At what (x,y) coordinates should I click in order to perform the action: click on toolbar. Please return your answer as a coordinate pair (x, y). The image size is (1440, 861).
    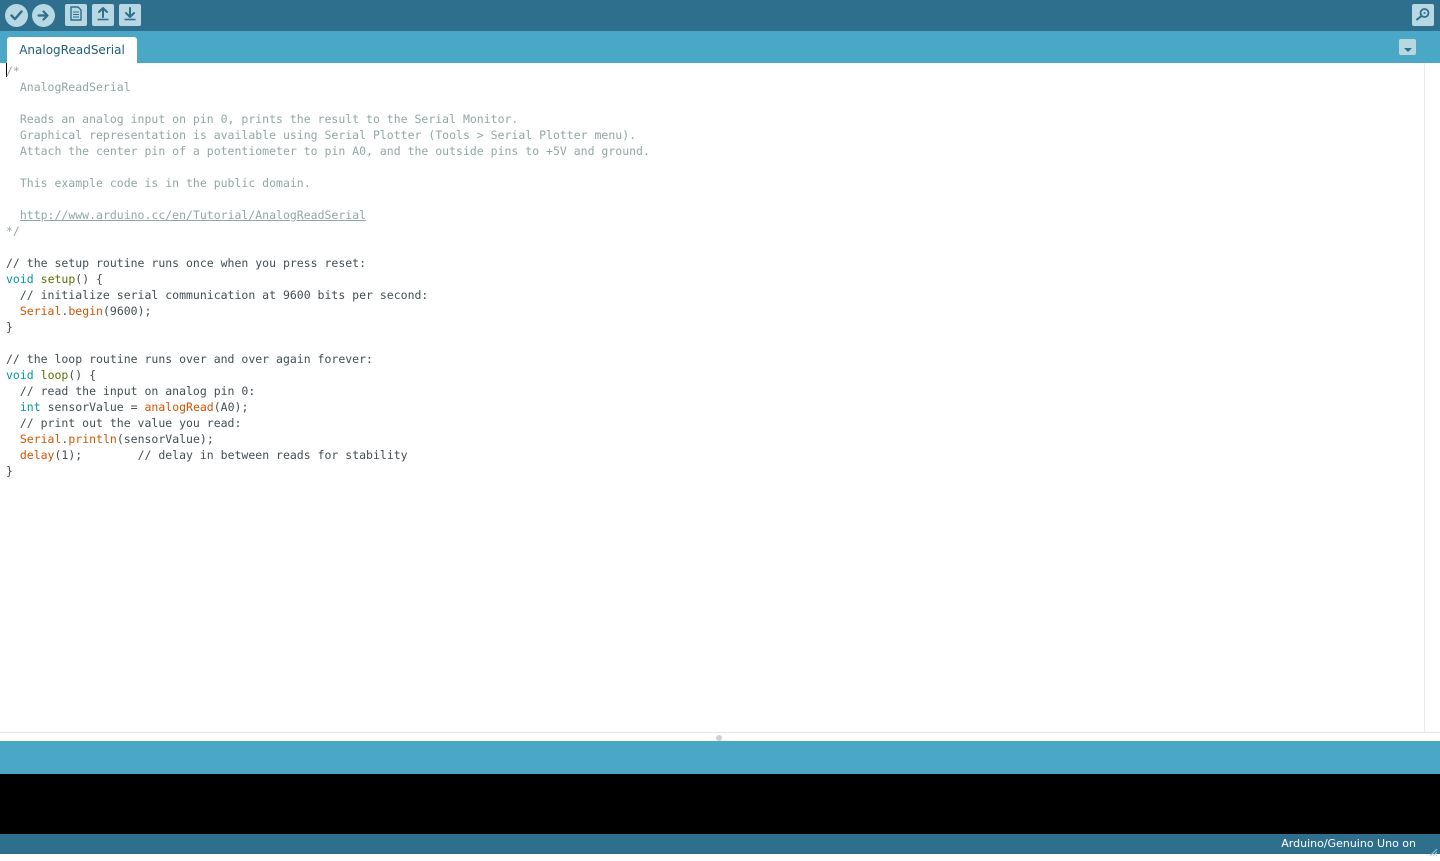
    Looking at the image, I should click on (720, 15).